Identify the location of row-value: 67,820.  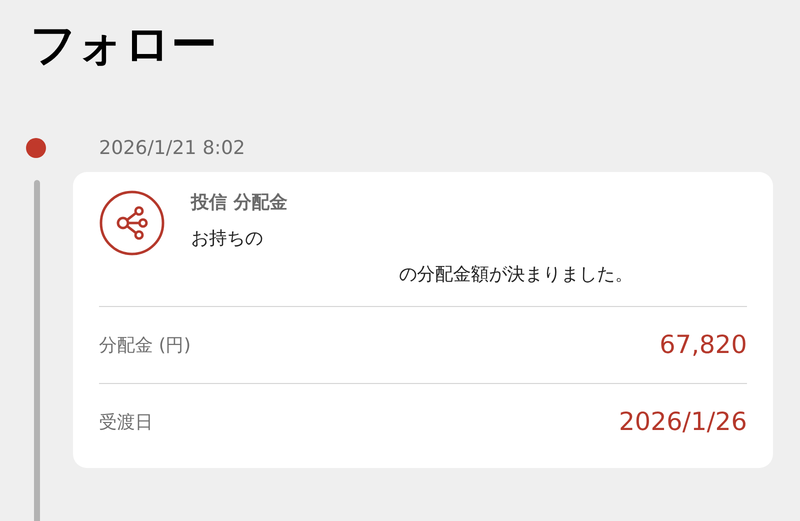
(703, 345).